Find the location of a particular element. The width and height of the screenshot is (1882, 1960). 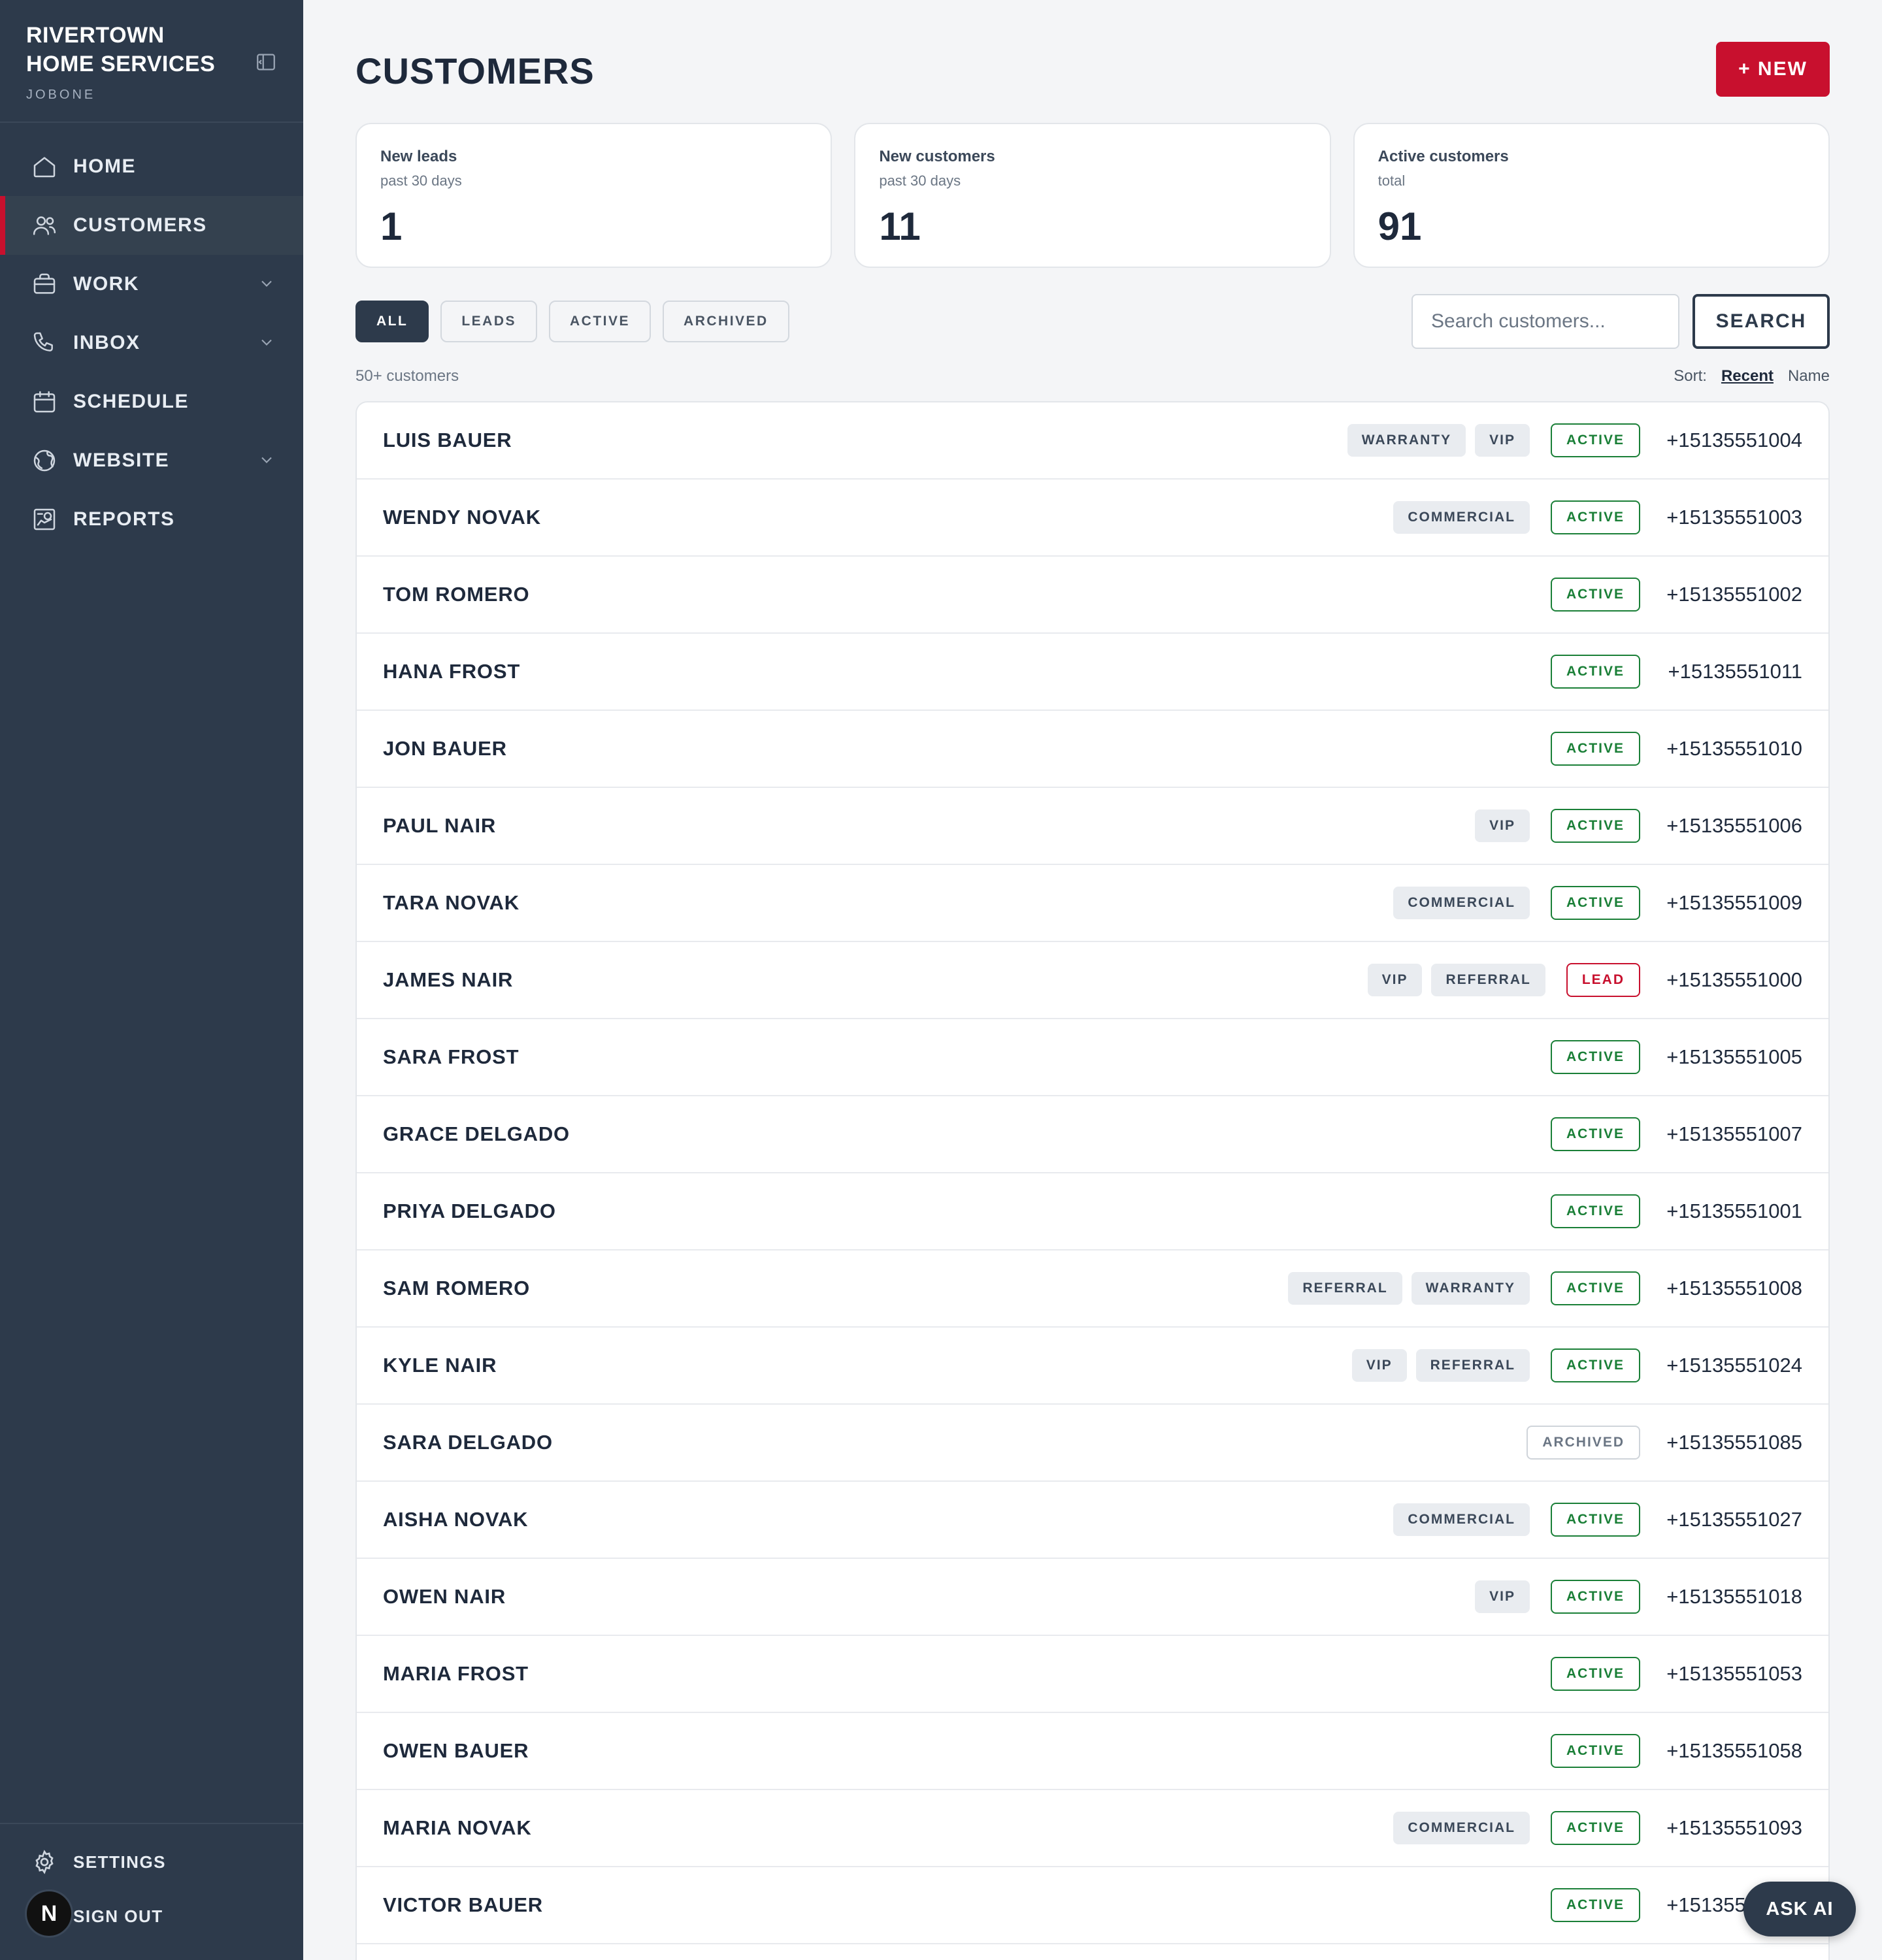

nav-item-schedule: SCHEDULE is located at coordinates (151, 401).